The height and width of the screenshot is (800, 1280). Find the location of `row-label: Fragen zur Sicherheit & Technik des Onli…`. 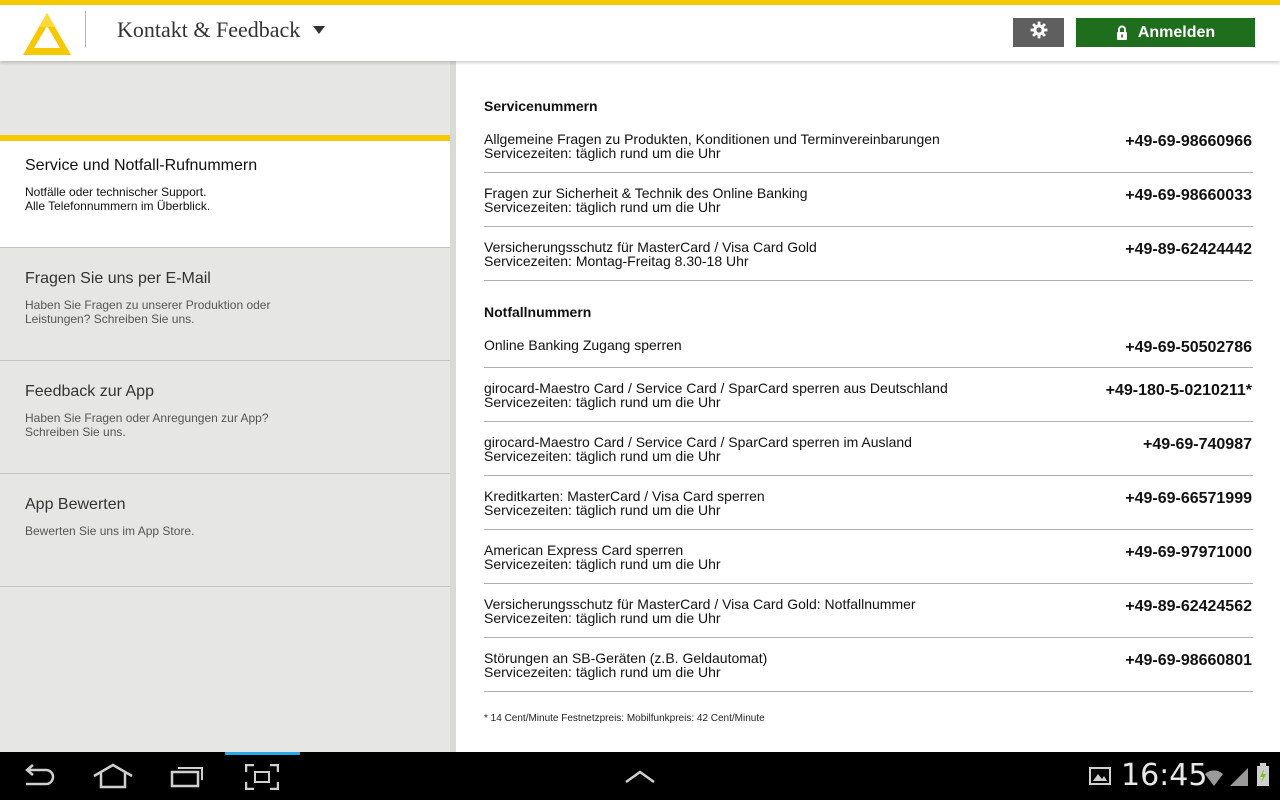

row-label: Fragen zur Sicherheit & Technik des Onli… is located at coordinates (646, 193).